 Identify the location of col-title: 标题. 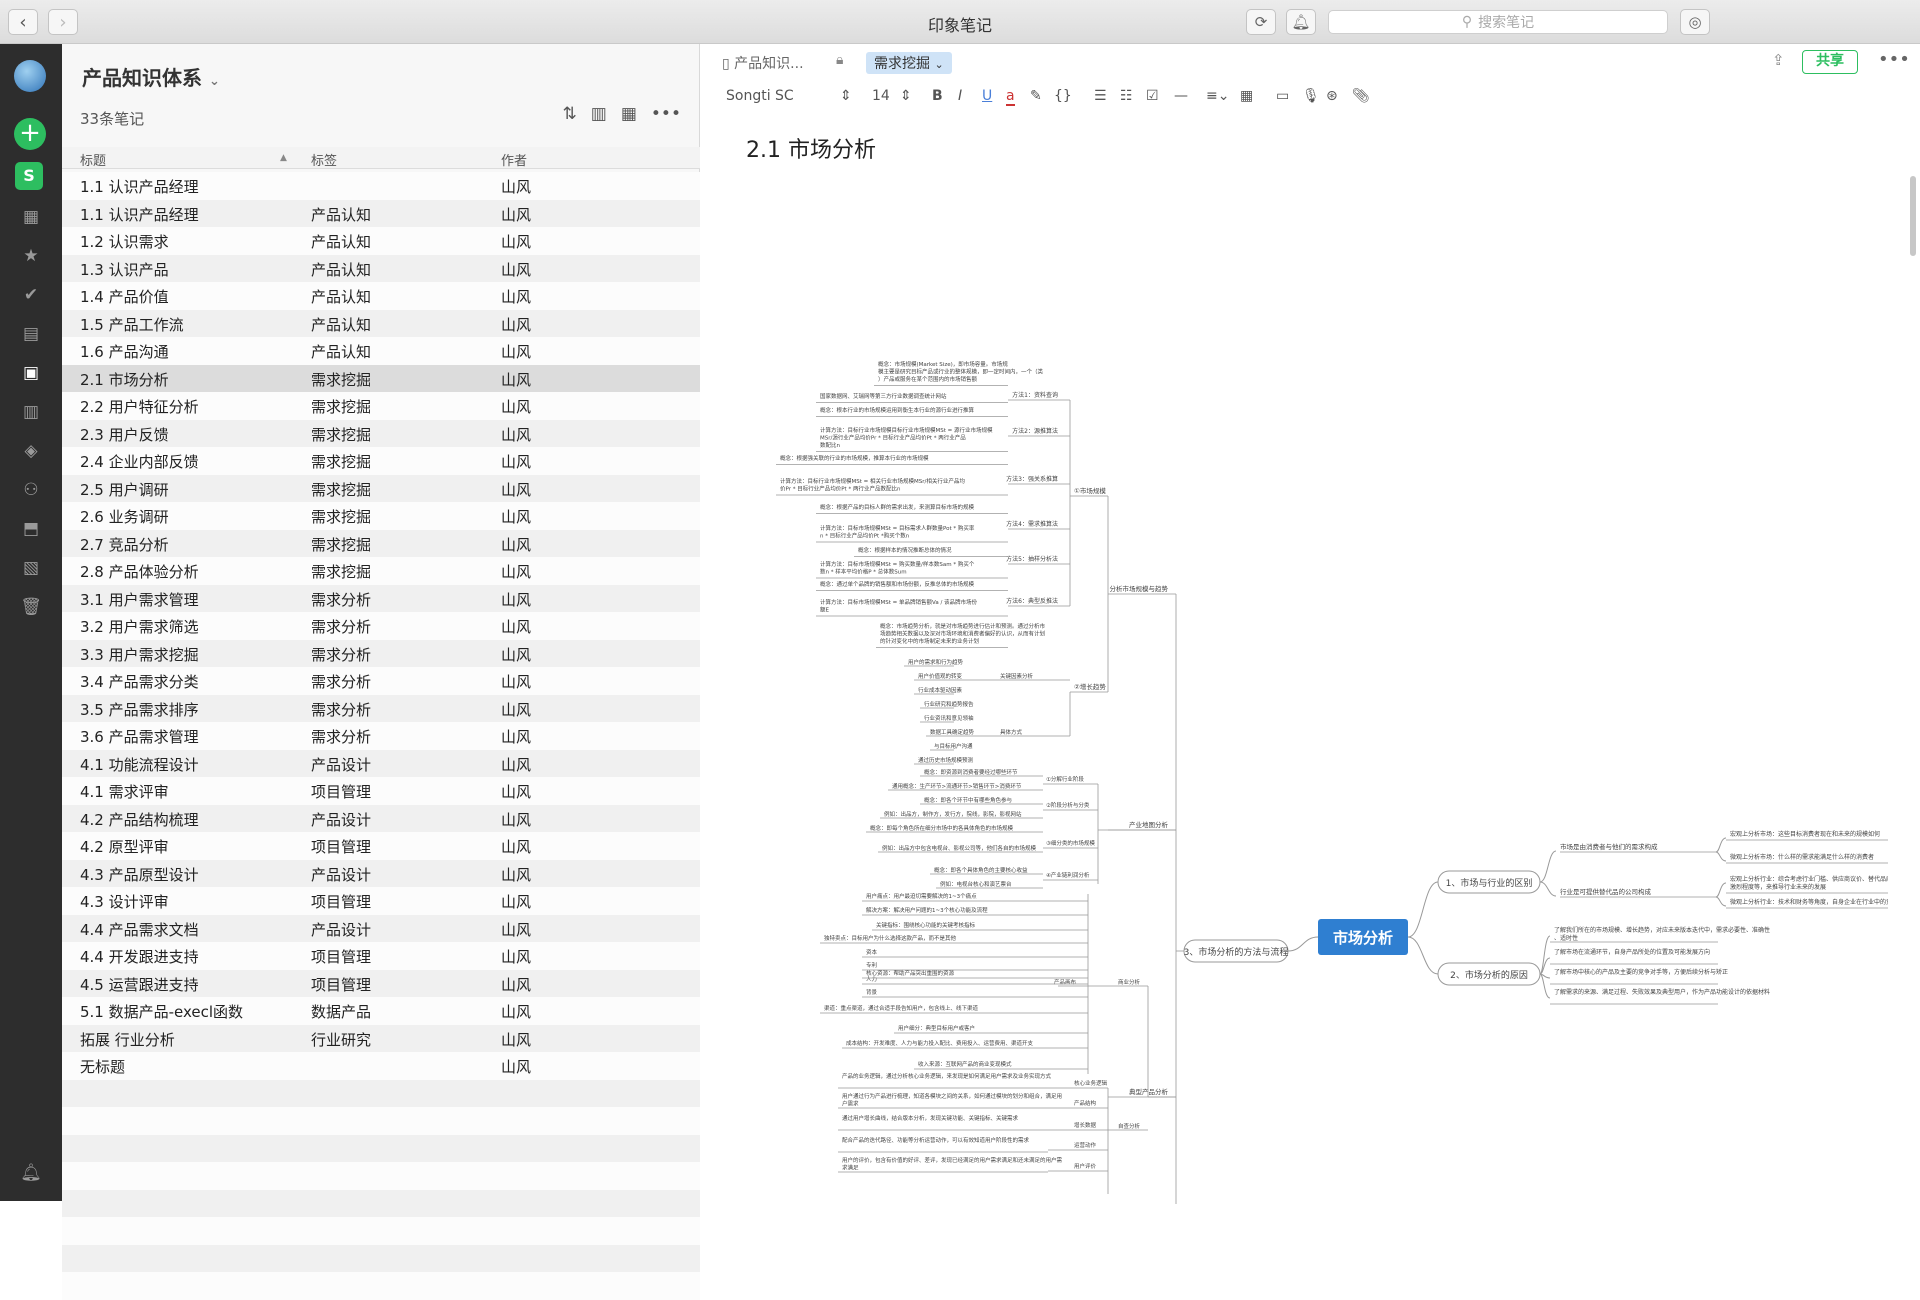
(93, 159).